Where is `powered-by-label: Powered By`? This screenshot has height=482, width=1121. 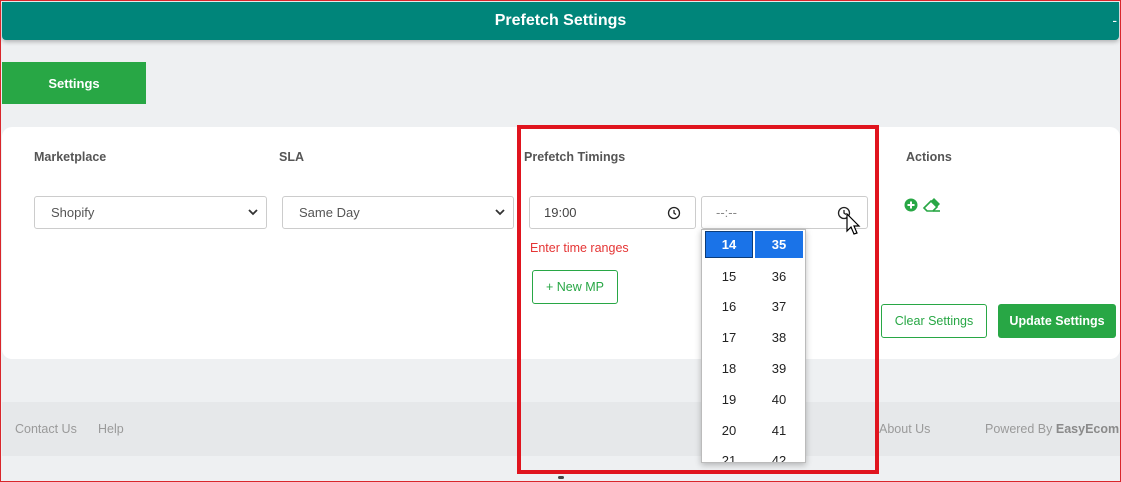 powered-by-label: Powered By is located at coordinates (1019, 429).